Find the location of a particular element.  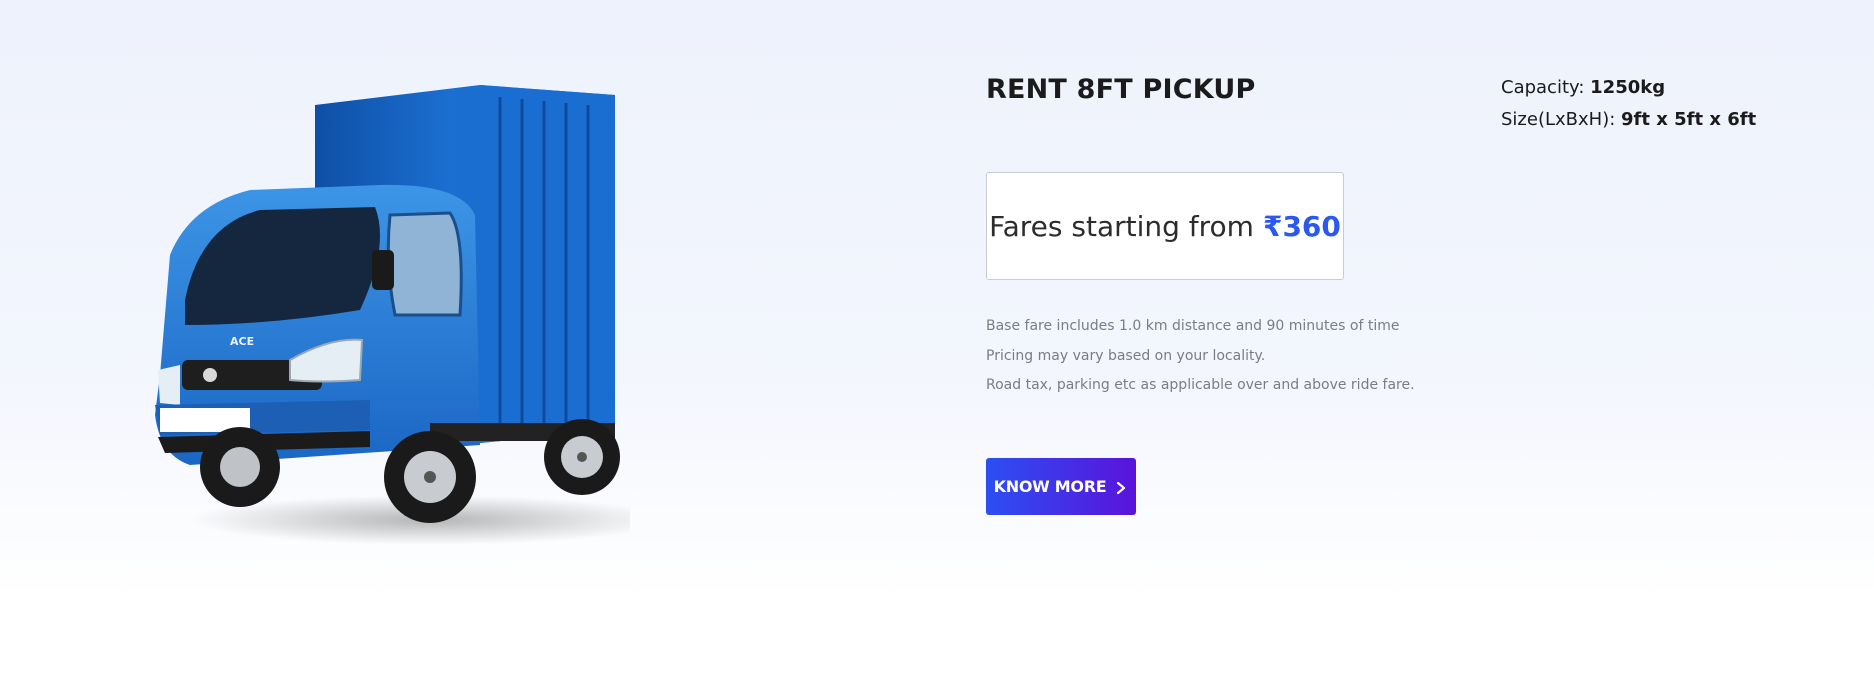

capacity-spec: Capacity: 1250kg is located at coordinates (1628, 88).